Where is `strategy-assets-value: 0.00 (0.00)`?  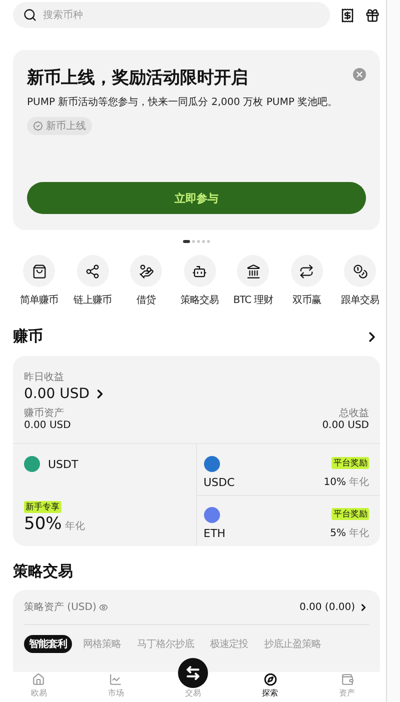
strategy-assets-value: 0.00 (0.00) is located at coordinates (327, 607).